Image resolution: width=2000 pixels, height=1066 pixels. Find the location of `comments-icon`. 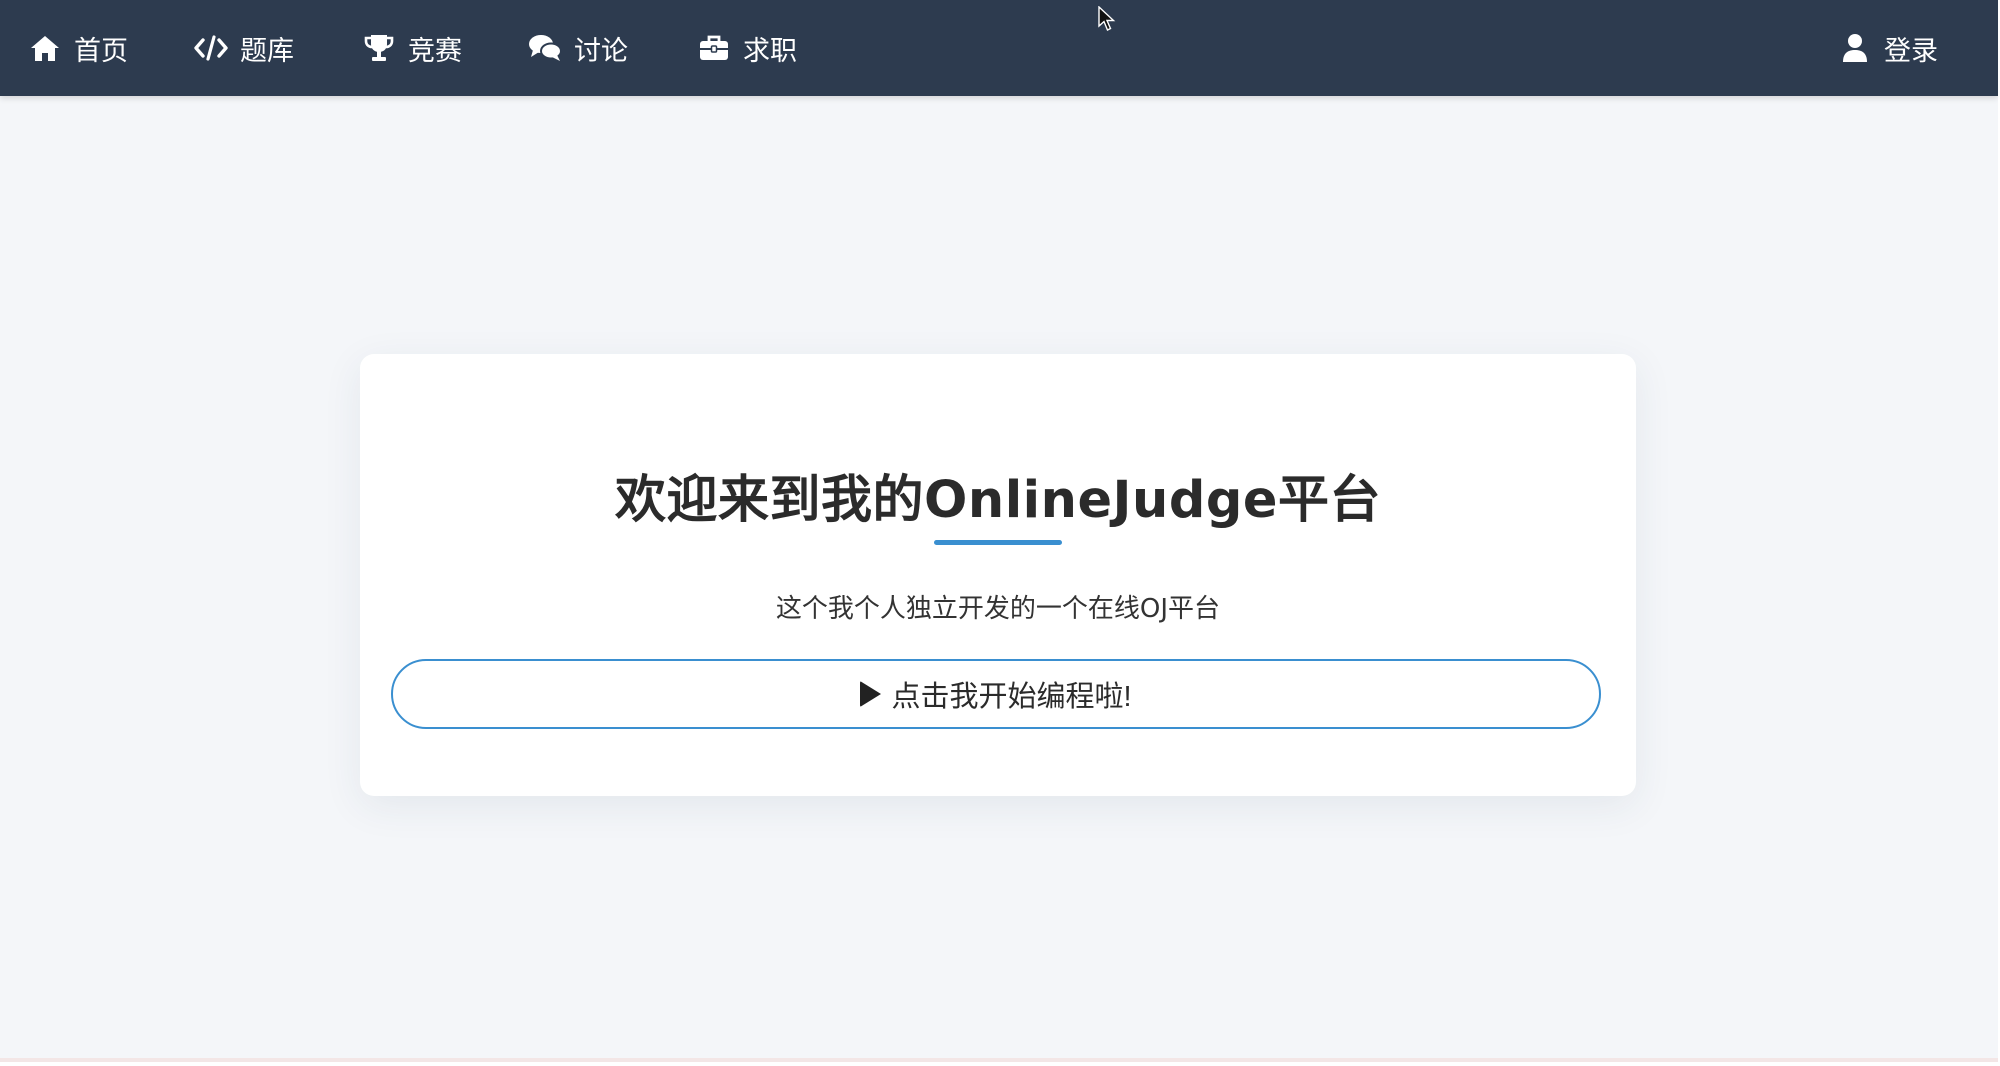

comments-icon is located at coordinates (545, 48).